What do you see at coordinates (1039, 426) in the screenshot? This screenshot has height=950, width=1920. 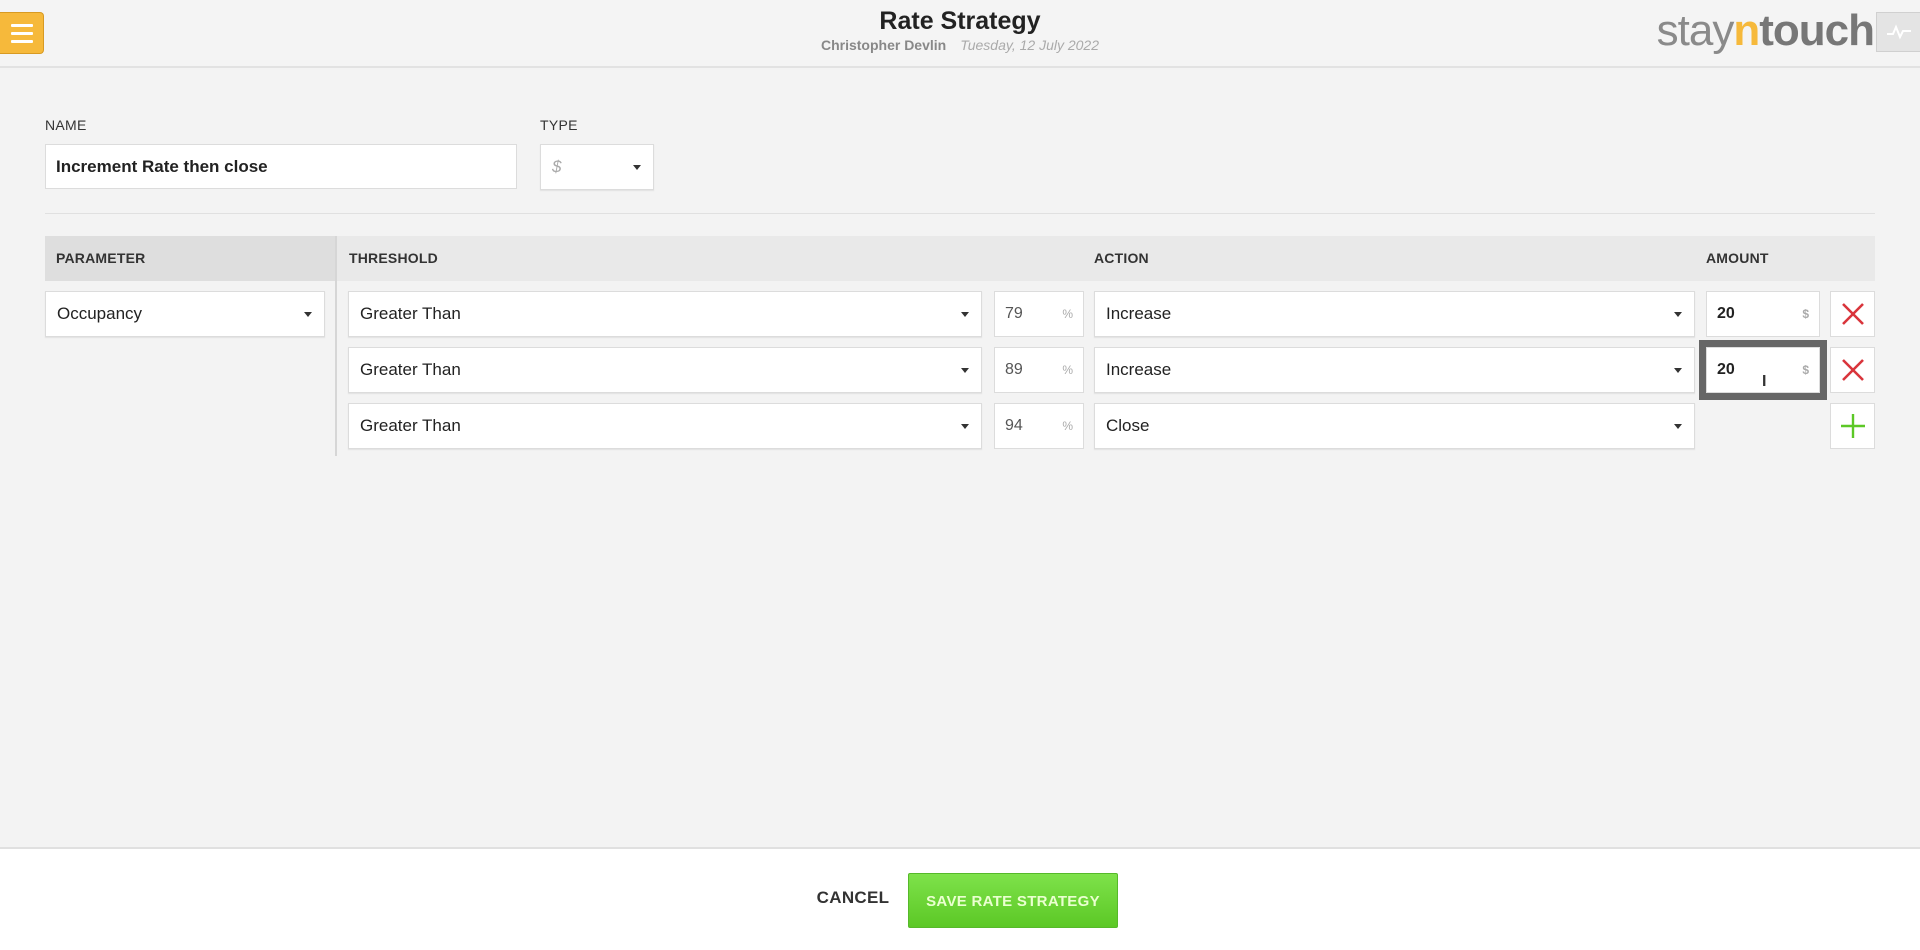 I see `threshold-input-row-3: 94 %` at bounding box center [1039, 426].